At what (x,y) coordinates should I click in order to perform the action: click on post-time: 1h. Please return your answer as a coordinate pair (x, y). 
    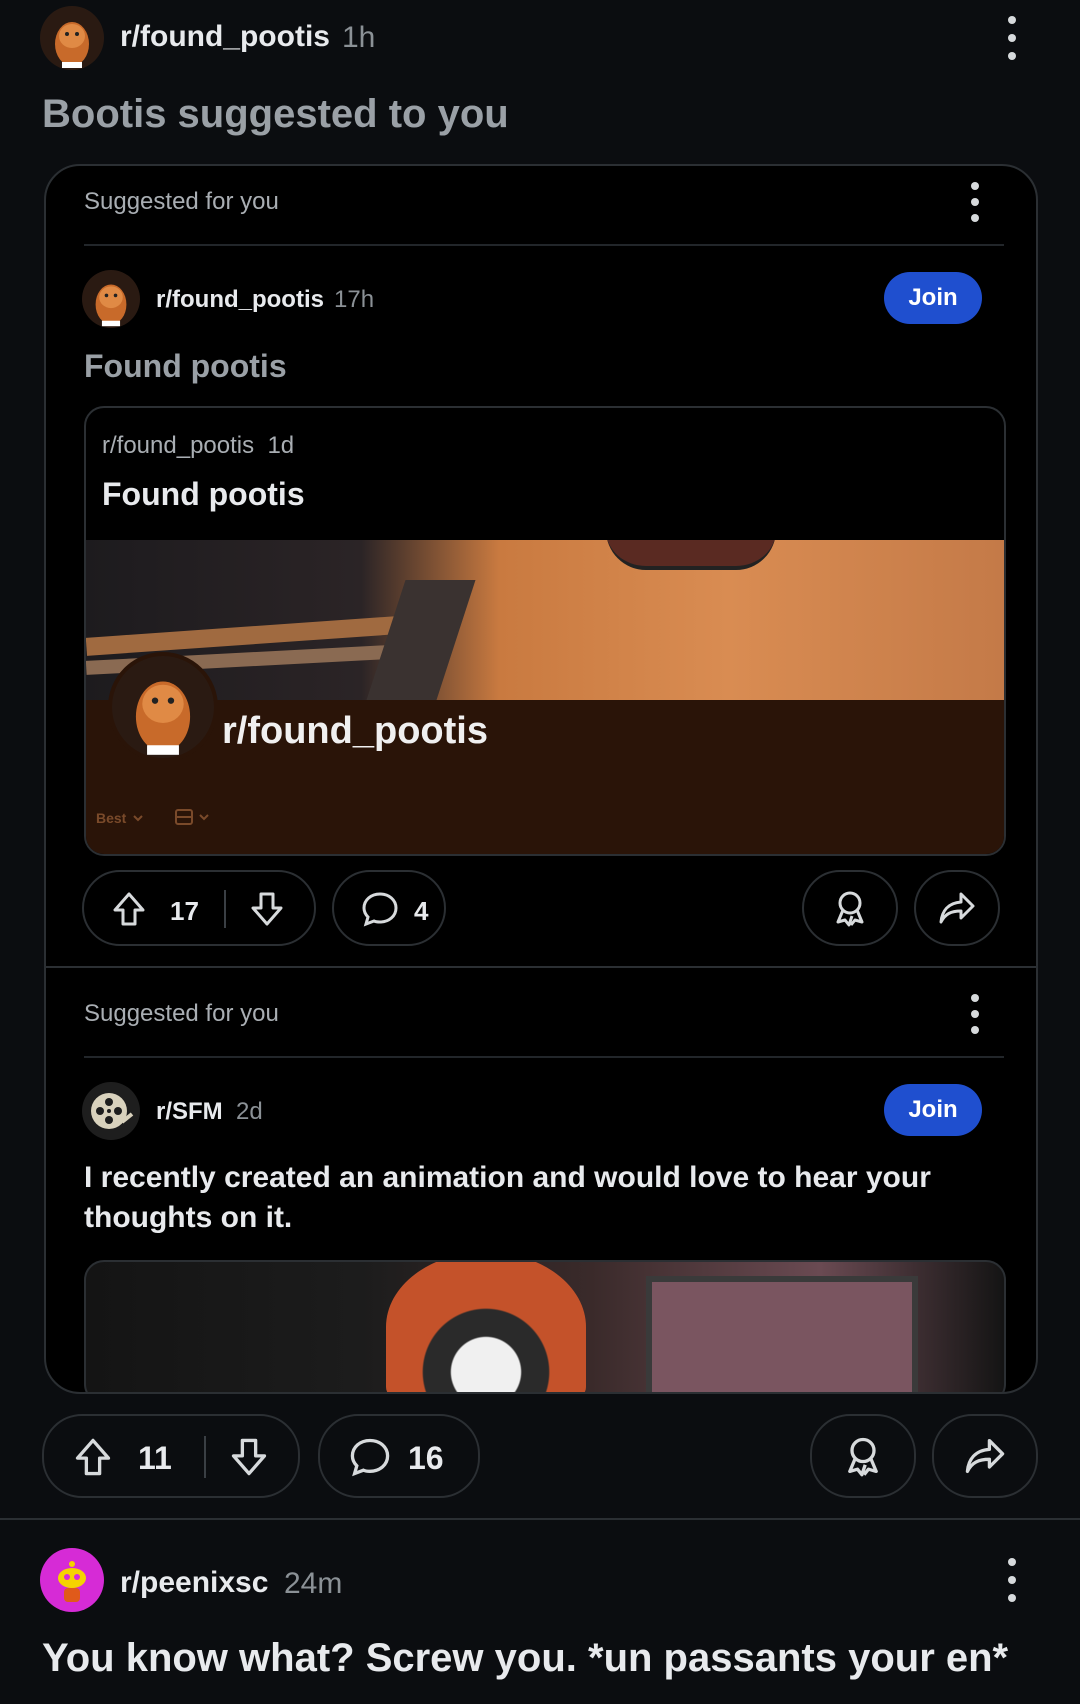
    Looking at the image, I should click on (359, 37).